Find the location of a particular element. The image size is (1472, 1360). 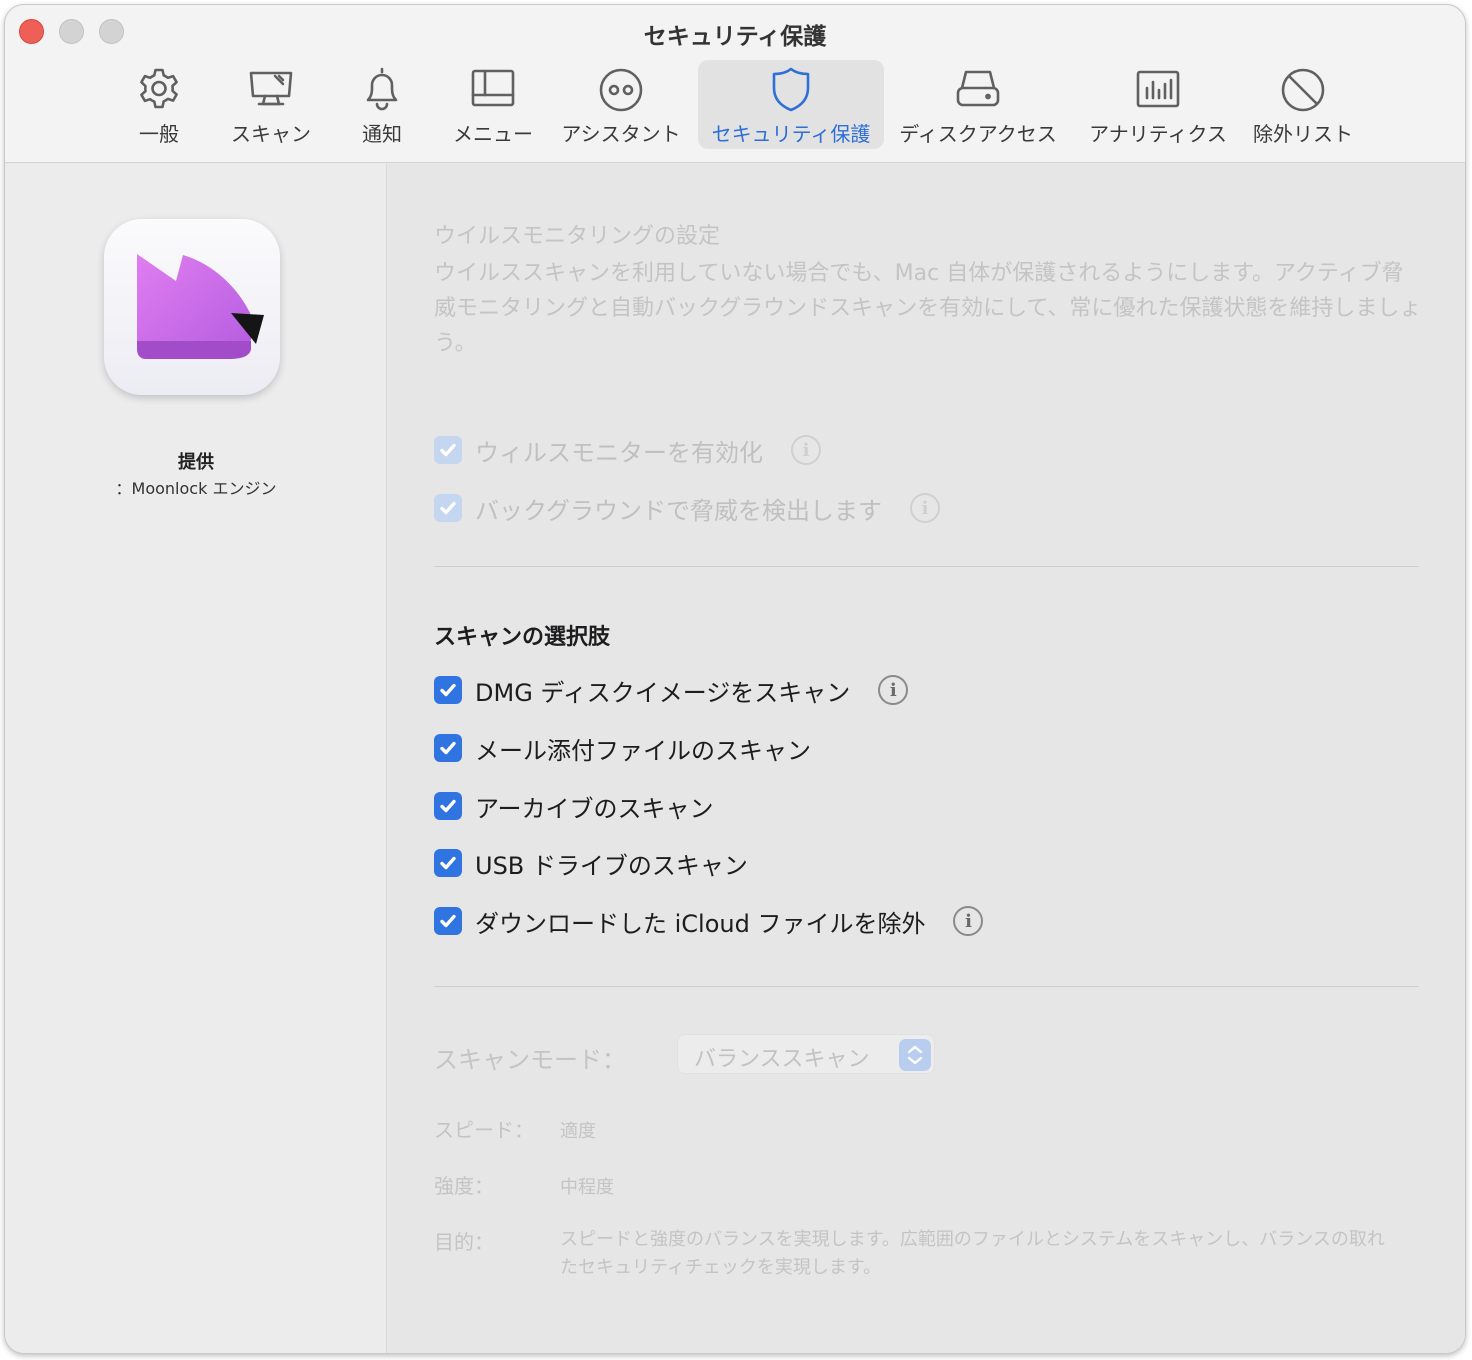

scan-mode-select: バランススキャン is located at coordinates (806, 1054).